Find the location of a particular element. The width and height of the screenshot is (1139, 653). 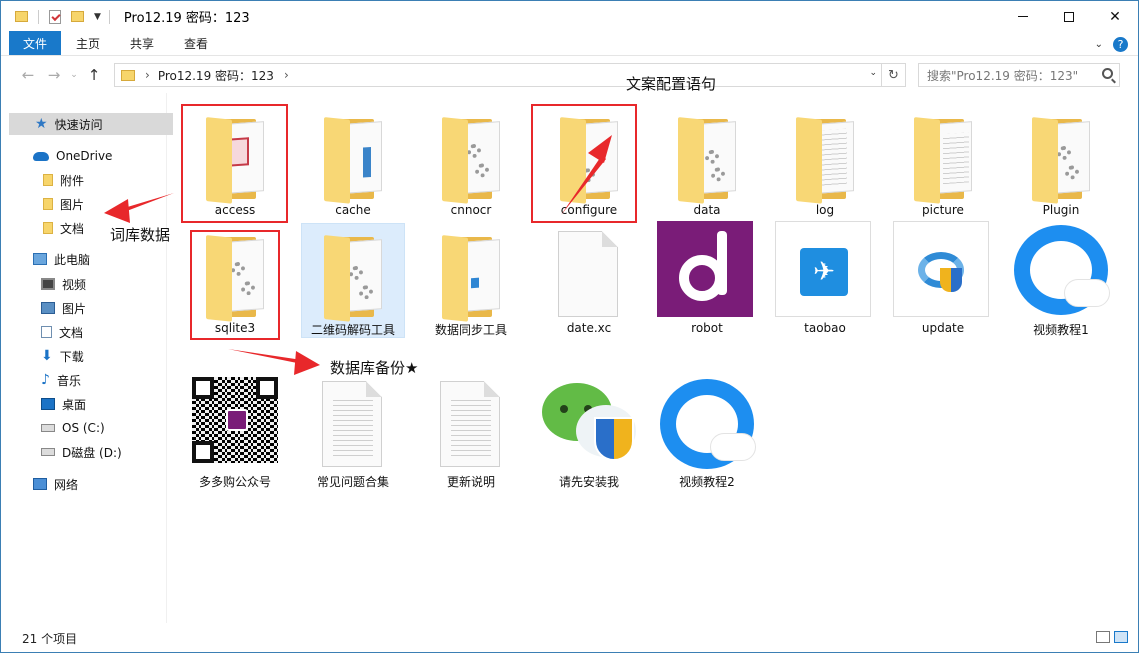

sidebar-item-desktop: 桌面 is located at coordinates (63, 404).